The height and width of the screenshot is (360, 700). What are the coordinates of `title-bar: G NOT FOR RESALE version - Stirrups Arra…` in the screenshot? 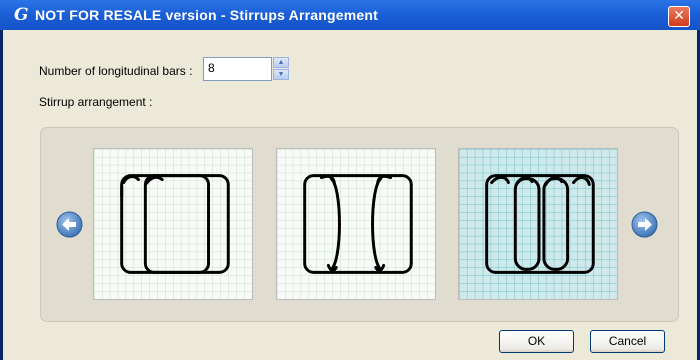 It's located at (350, 15).